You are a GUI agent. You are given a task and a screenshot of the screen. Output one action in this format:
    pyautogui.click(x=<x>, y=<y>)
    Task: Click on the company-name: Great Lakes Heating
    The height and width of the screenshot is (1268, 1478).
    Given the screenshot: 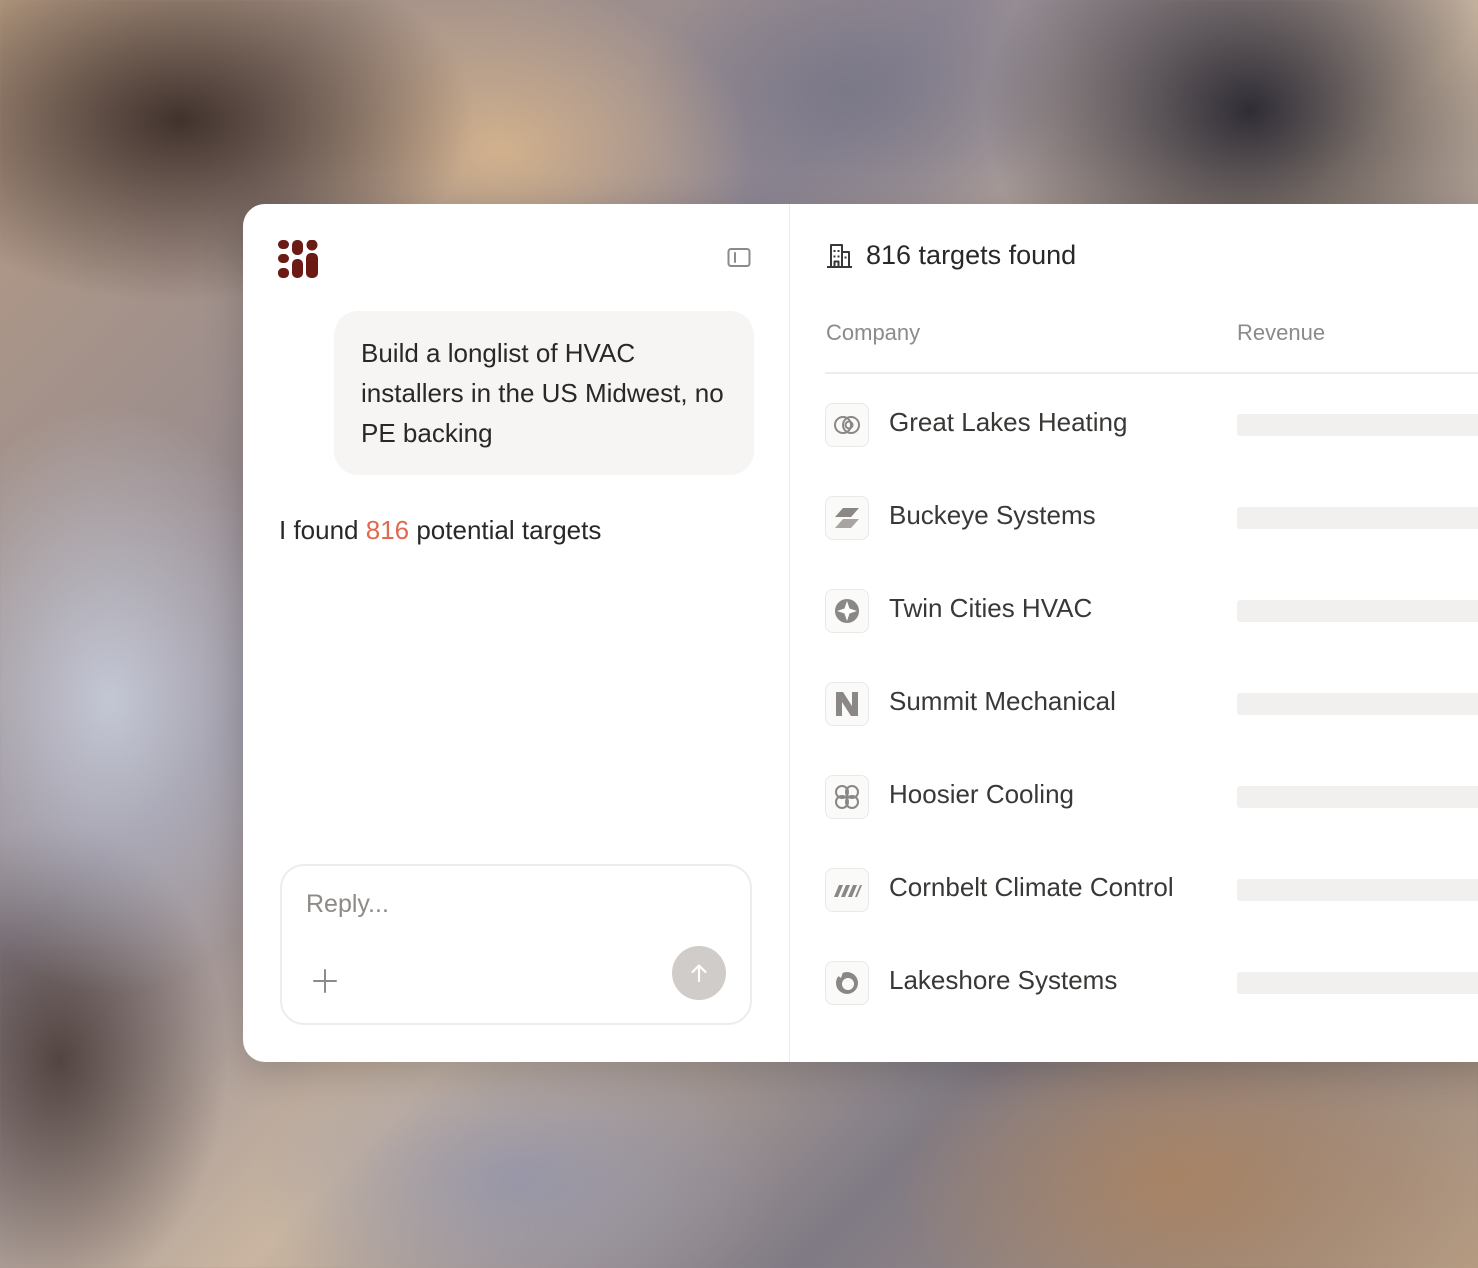 What is the action you would take?
    pyautogui.click(x=1008, y=422)
    